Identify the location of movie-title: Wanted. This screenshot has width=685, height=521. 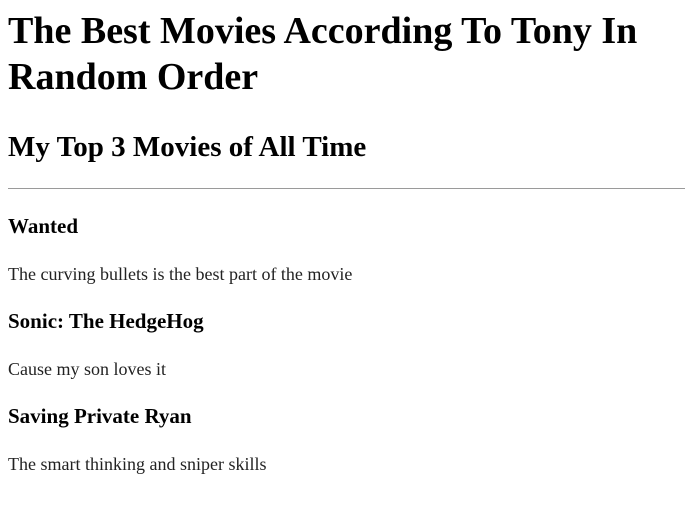
(43, 226).